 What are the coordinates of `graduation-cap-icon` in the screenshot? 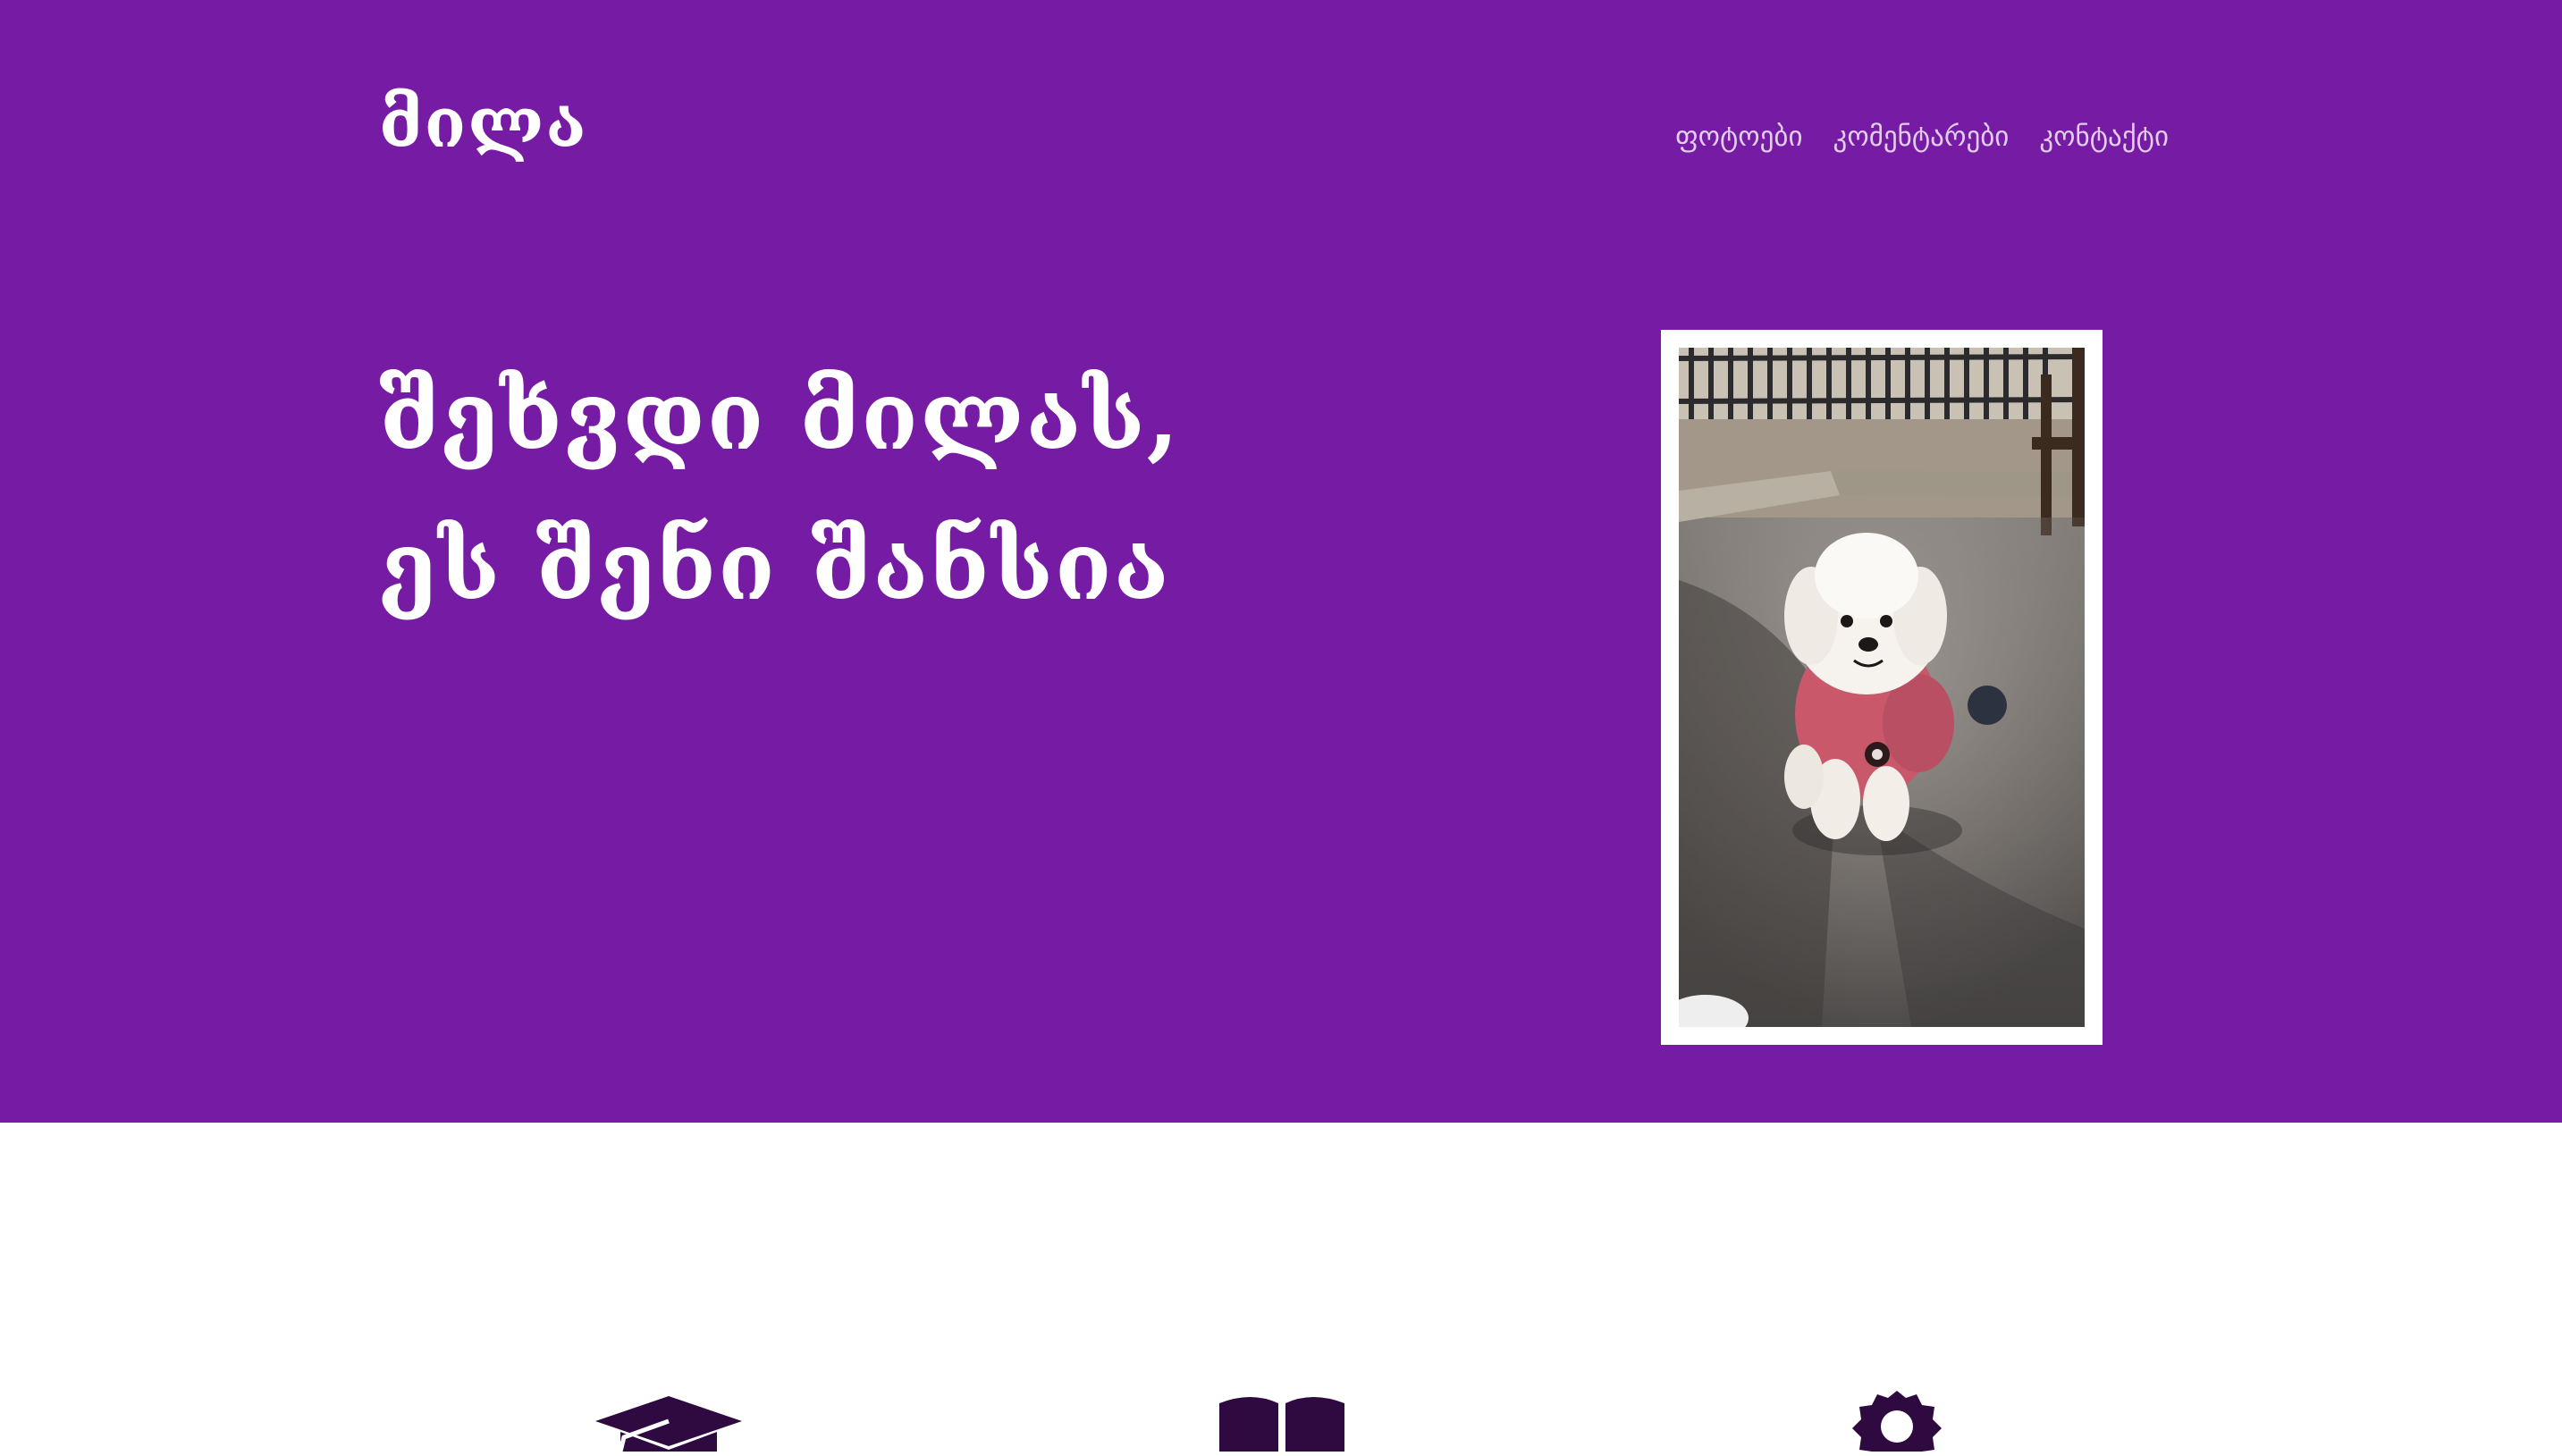 It's located at (669, 1423).